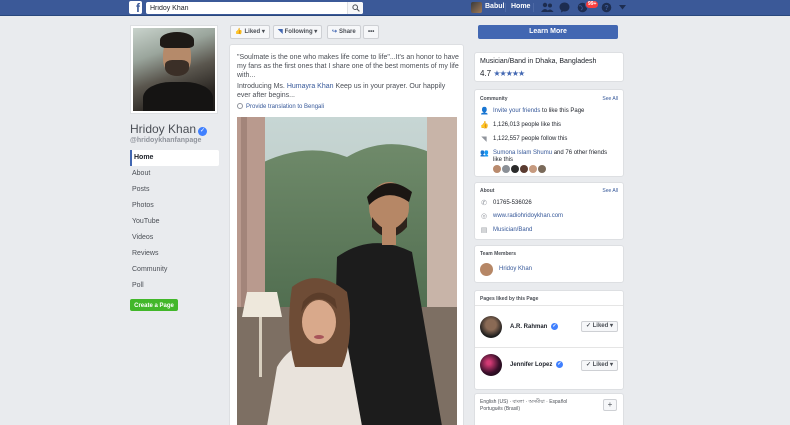 The width and height of the screenshot is (790, 425). I want to click on nav-item-youtube: YouTube, so click(174, 222).